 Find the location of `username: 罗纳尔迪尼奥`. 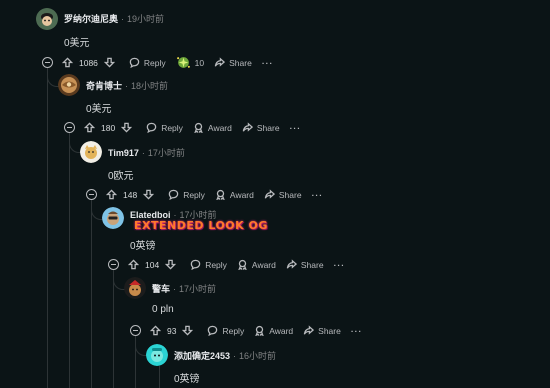

username: 罗纳尔迪尼奥 is located at coordinates (91, 18).